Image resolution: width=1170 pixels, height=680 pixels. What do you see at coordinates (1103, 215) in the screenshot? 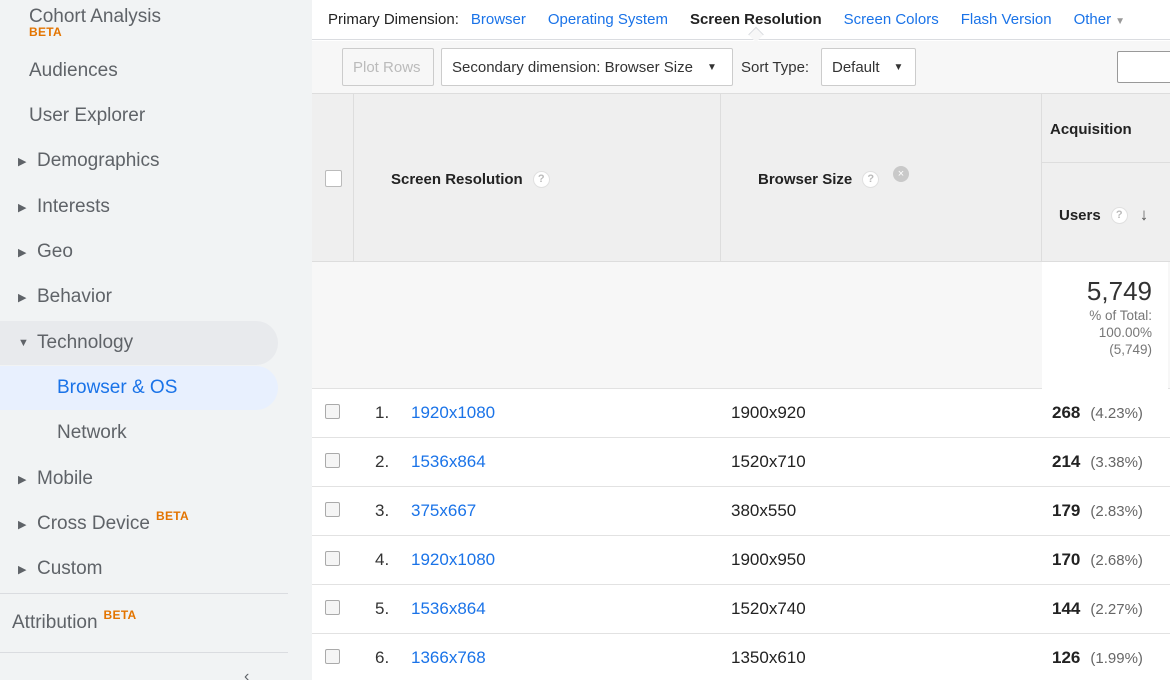
I see `column-header-users: Users ? ↓` at bounding box center [1103, 215].